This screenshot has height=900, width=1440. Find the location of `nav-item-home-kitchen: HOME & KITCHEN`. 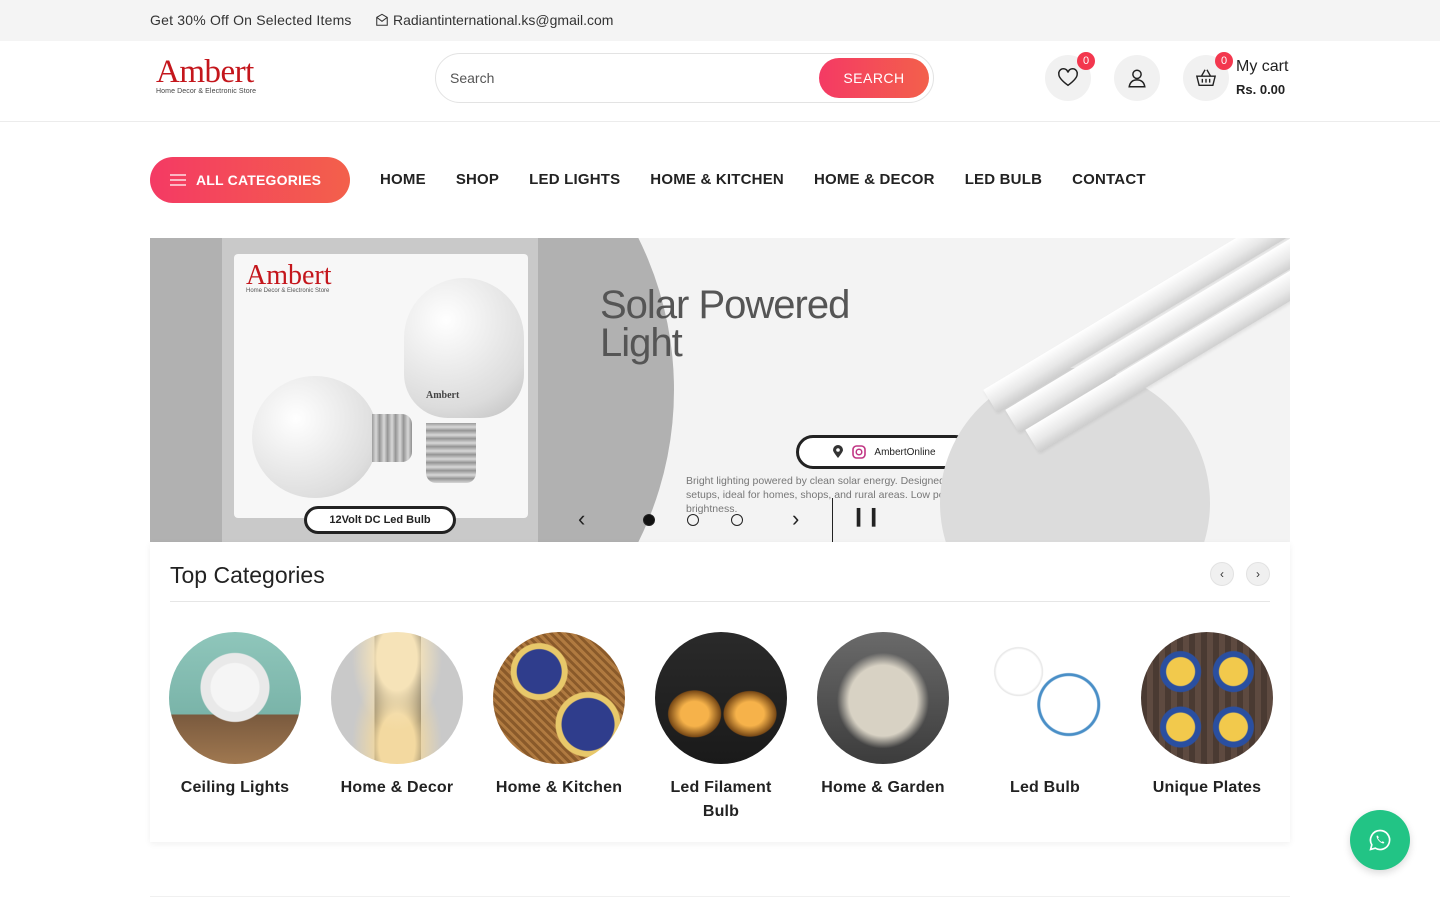

nav-item-home-kitchen: HOME & KITCHEN is located at coordinates (717, 179).